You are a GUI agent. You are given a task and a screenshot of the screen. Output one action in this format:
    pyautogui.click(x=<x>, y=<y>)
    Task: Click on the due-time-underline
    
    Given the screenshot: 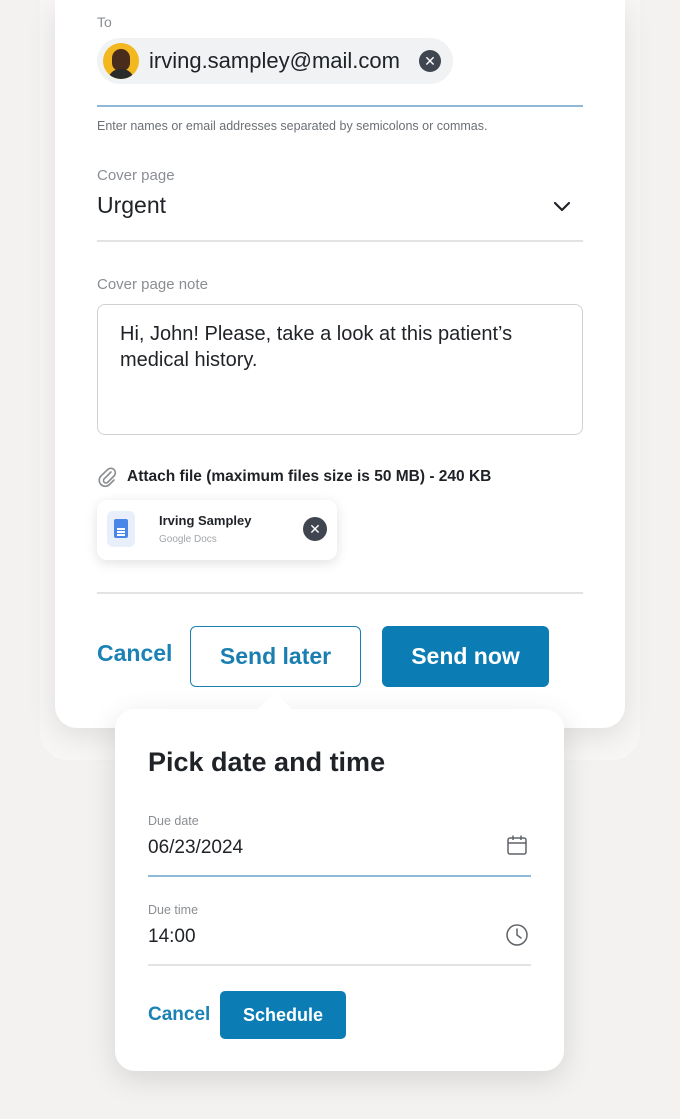 What is the action you would take?
    pyautogui.click(x=339, y=965)
    